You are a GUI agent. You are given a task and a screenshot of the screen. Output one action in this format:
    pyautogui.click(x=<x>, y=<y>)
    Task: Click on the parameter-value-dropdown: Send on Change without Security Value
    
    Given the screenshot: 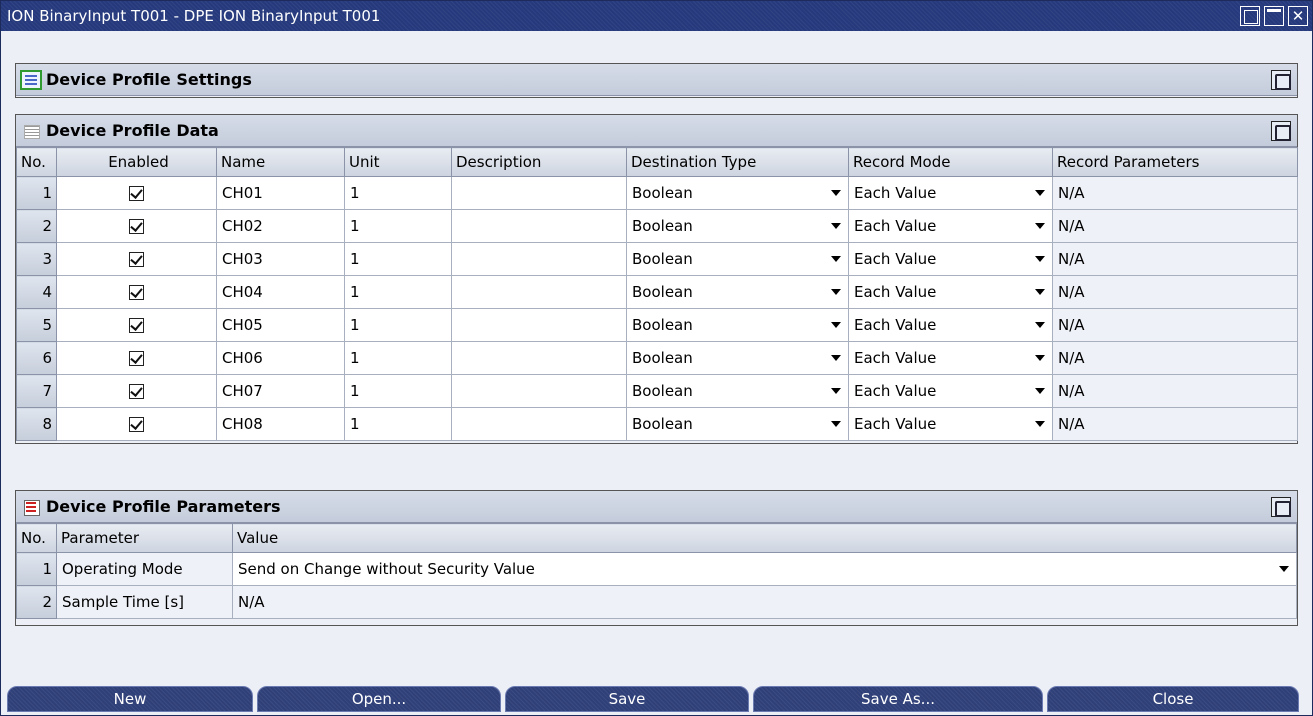 What is the action you would take?
    pyautogui.click(x=764, y=569)
    